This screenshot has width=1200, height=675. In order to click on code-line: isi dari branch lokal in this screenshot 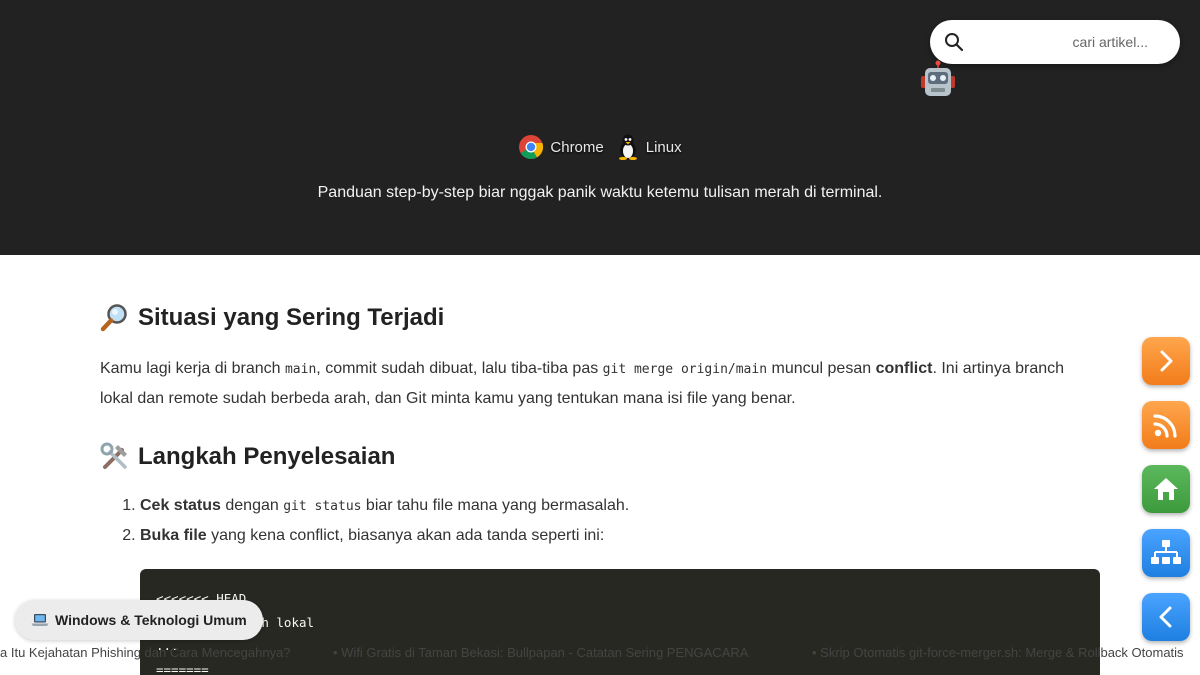, I will do `click(235, 622)`.